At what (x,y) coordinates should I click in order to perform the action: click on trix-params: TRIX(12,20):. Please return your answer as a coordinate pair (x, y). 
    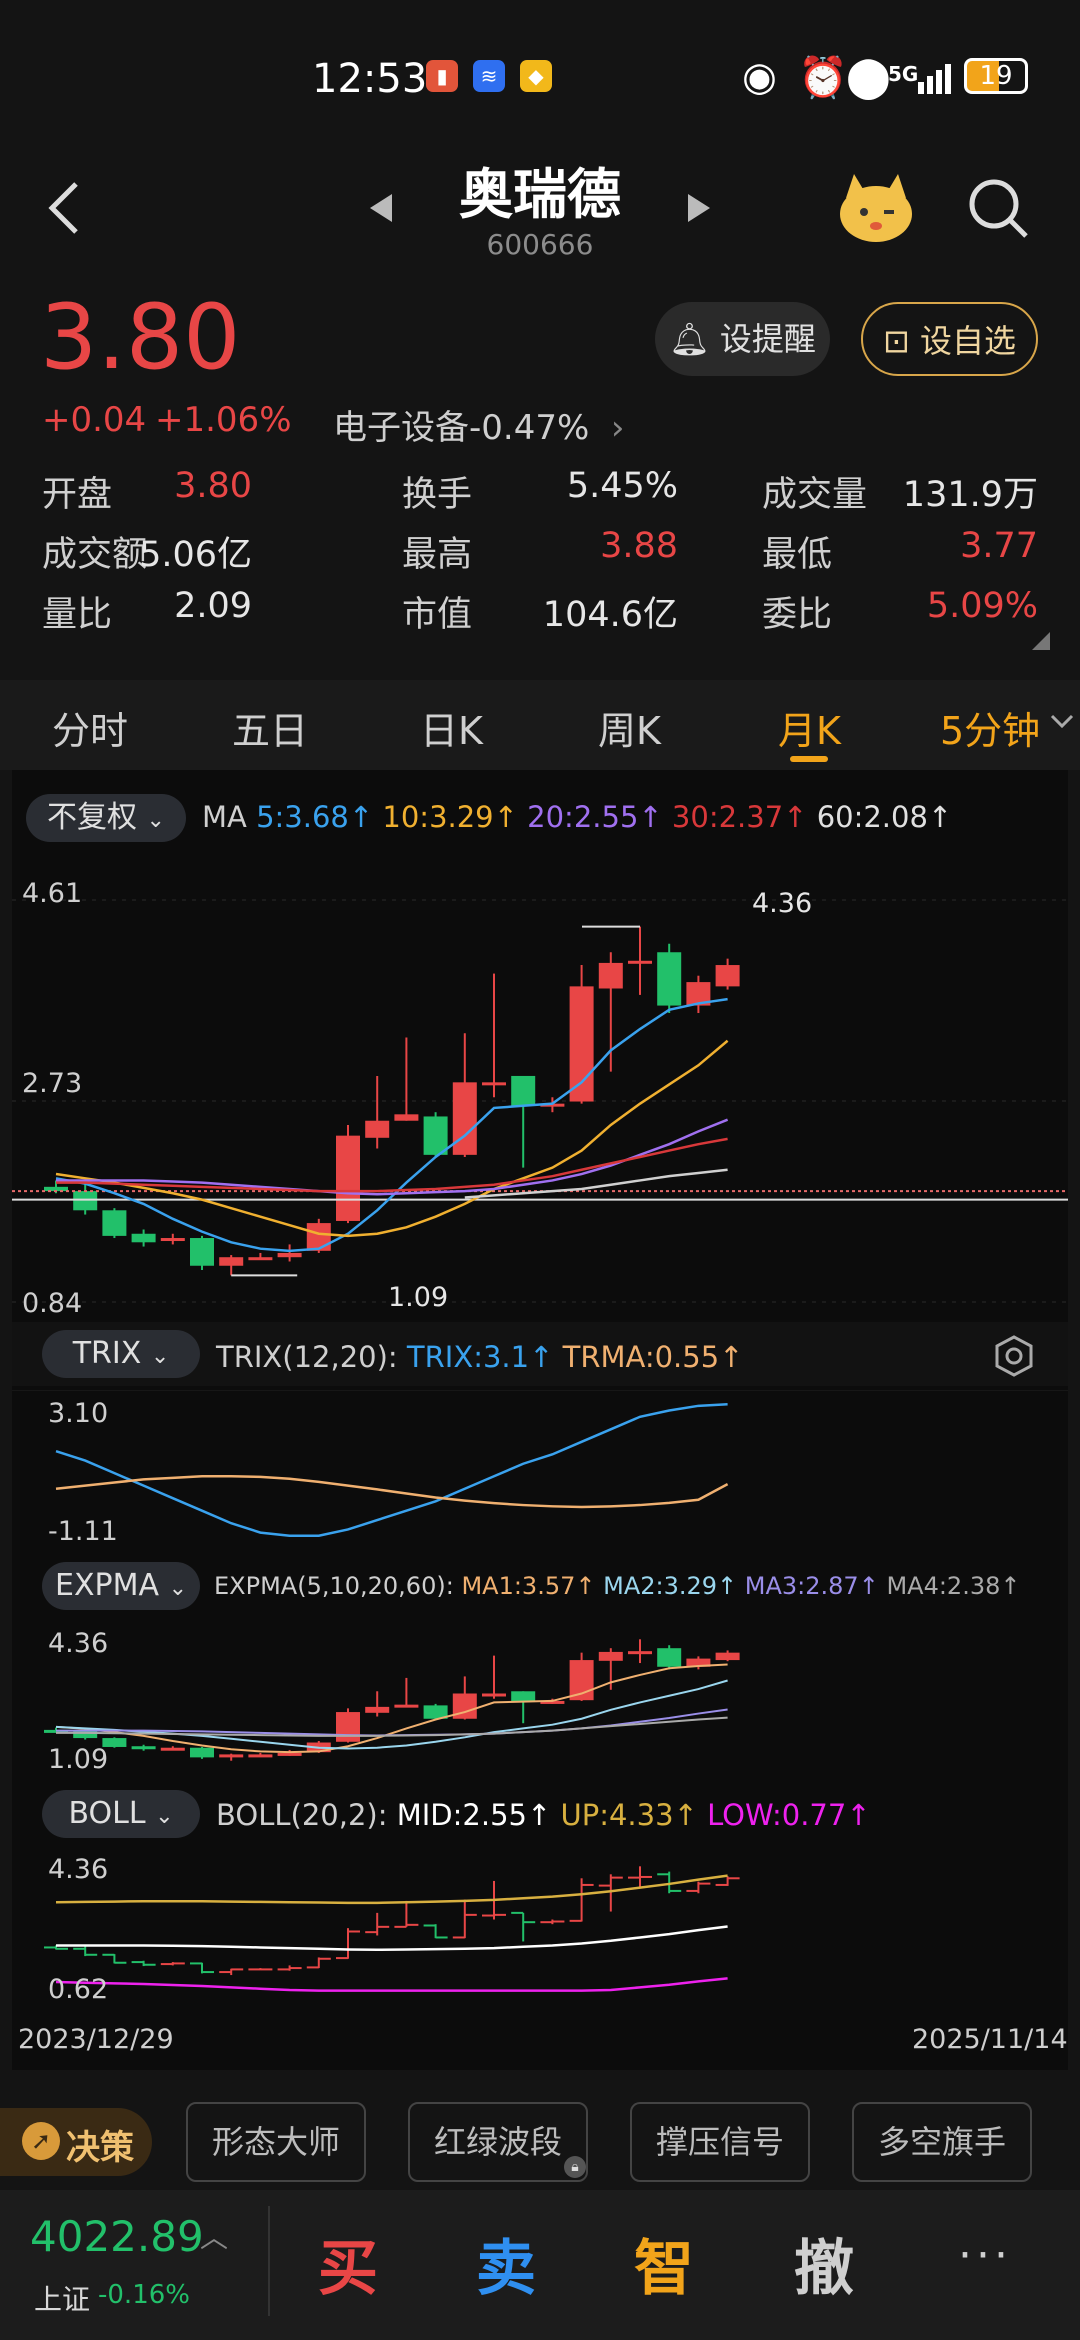
    Looking at the image, I should click on (307, 1357).